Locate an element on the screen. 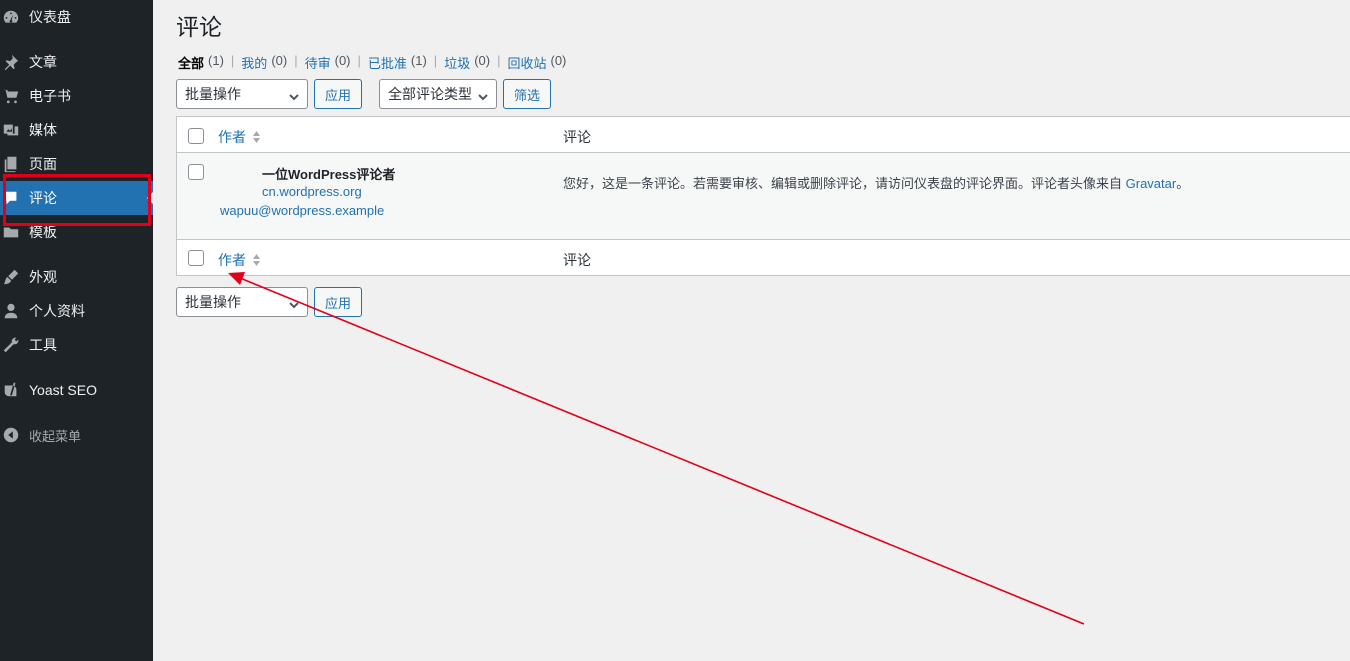 The height and width of the screenshot is (661, 1350). filter-all: 全部 is located at coordinates (191, 62).